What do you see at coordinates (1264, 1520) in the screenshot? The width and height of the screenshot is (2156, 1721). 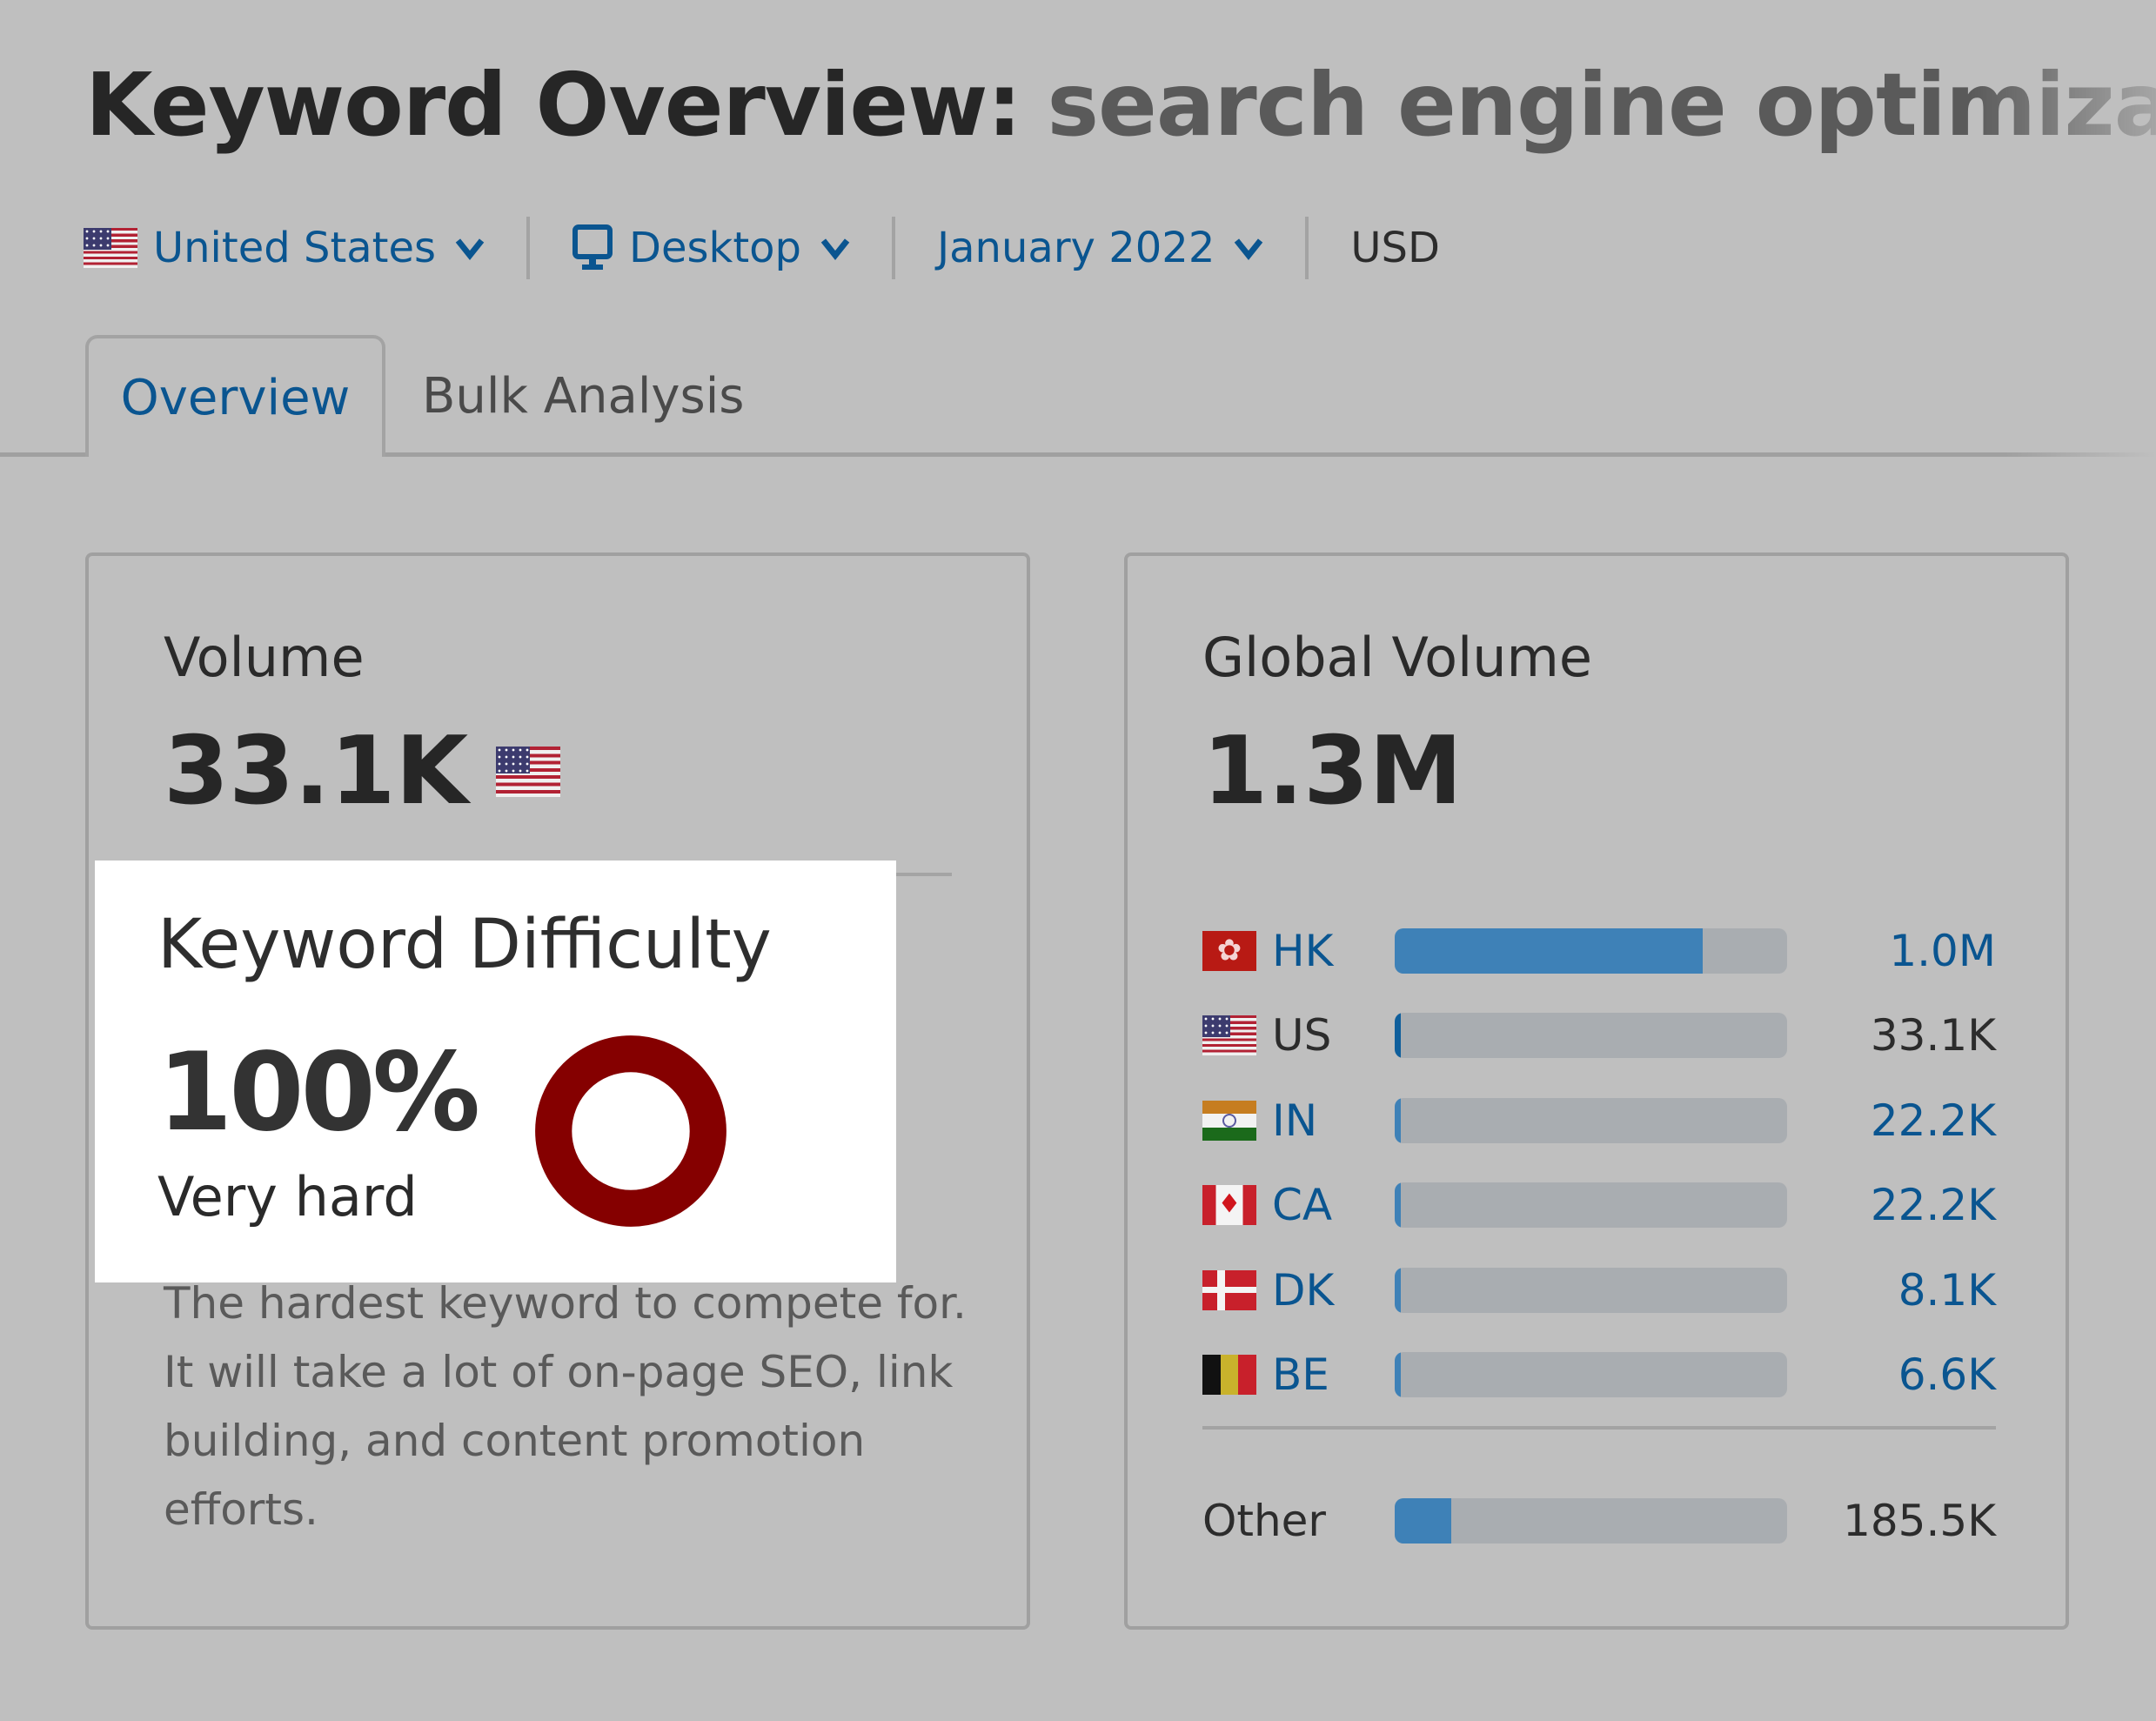 I see `other-label: Other` at bounding box center [1264, 1520].